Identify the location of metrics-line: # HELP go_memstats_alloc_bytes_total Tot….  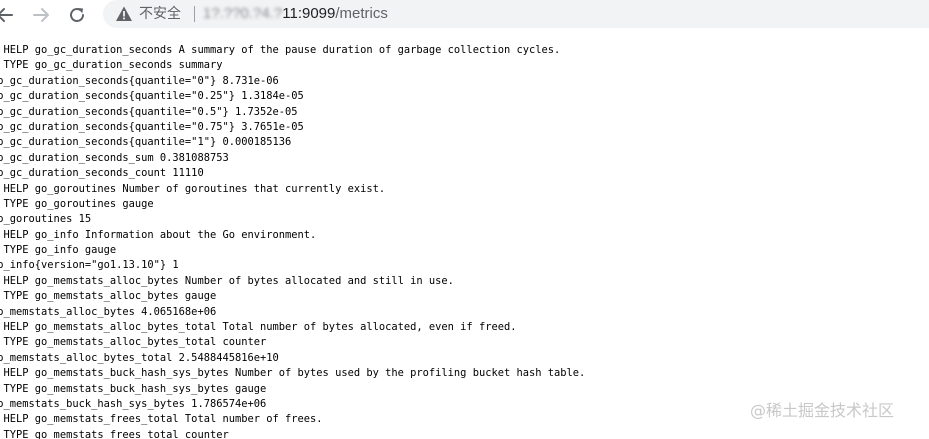
(258, 327).